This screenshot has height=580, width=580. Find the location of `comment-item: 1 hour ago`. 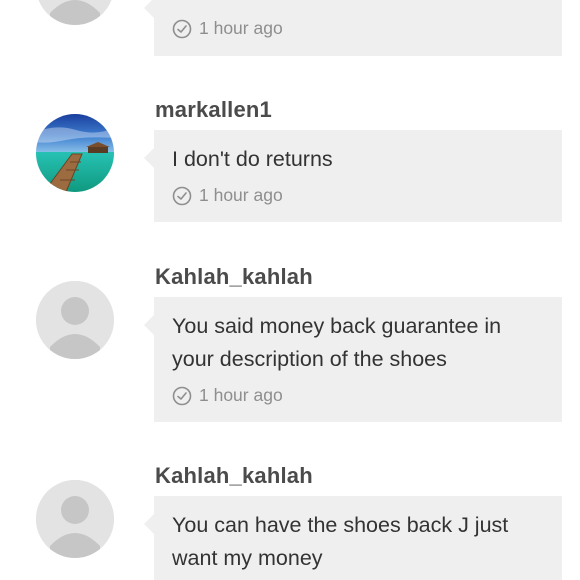

comment-item: 1 hour ago is located at coordinates (290, 30).